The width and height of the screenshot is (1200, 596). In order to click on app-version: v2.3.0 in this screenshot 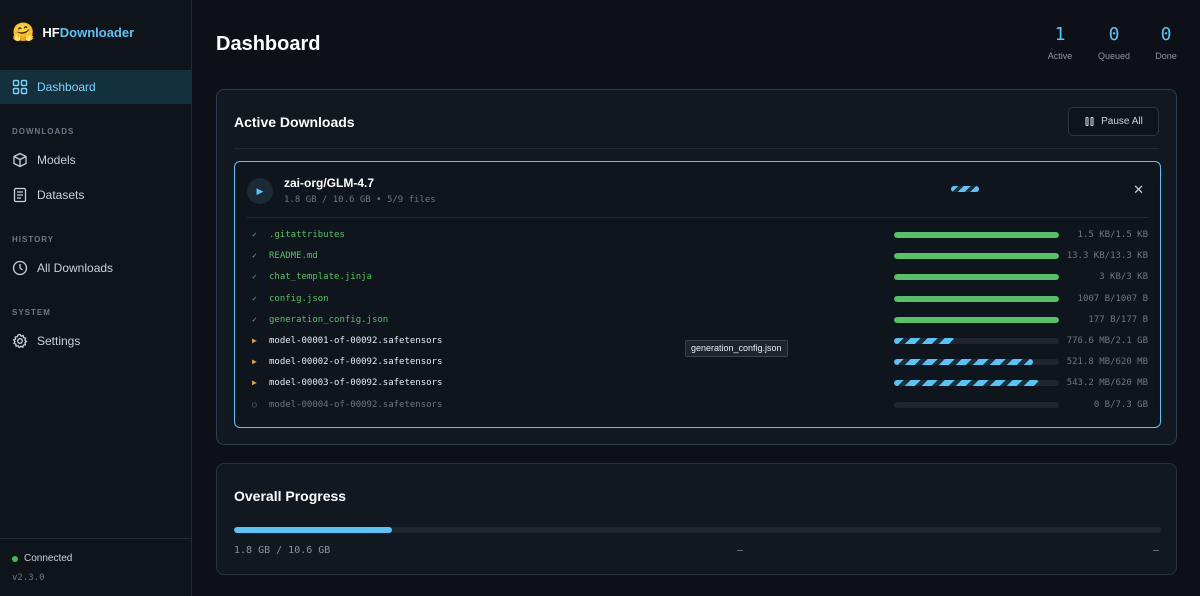, I will do `click(28, 578)`.